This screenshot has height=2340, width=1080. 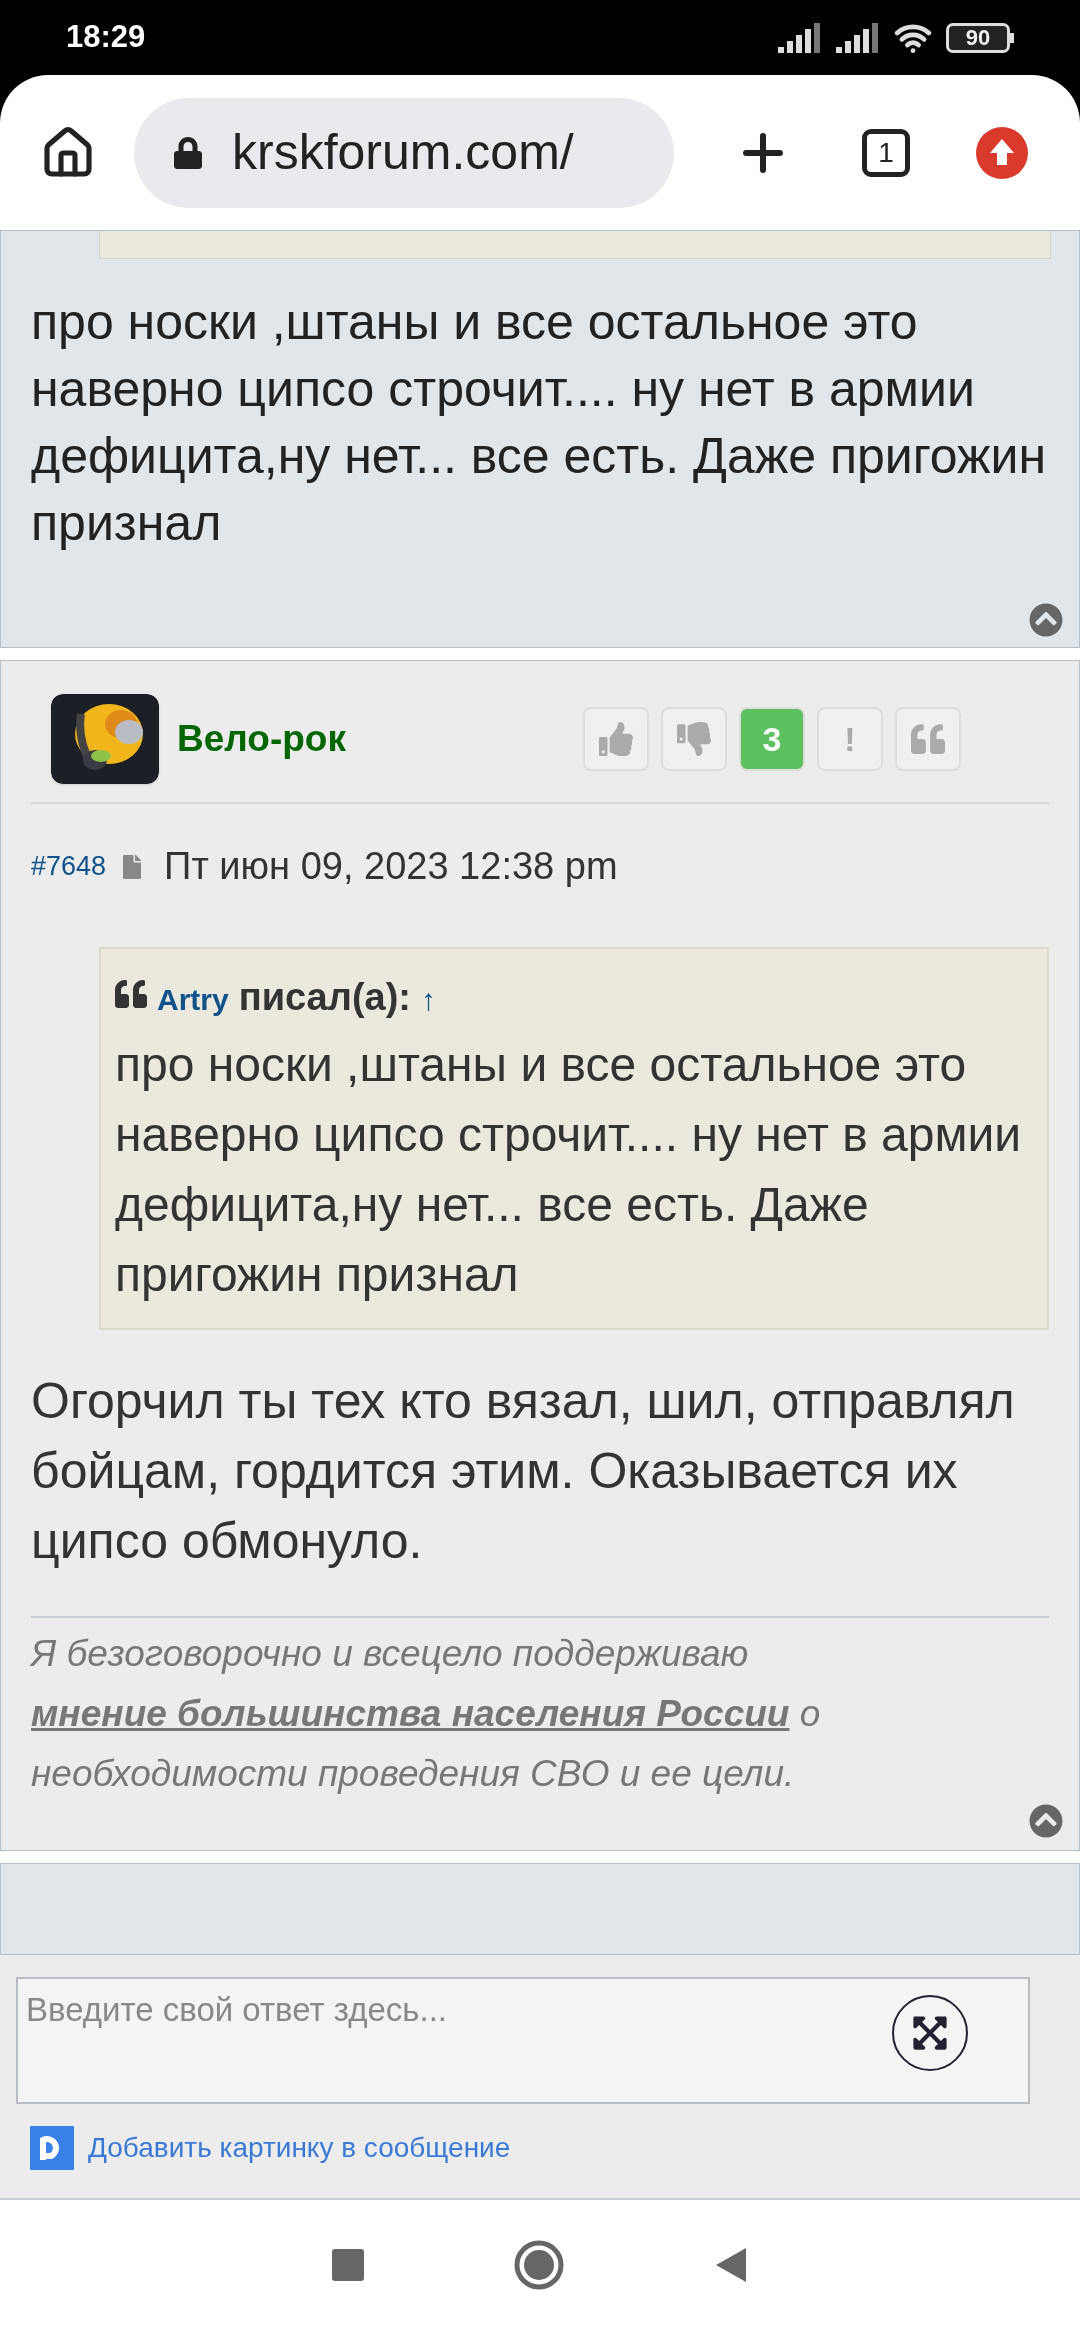 I want to click on clock: 18:29, so click(x=106, y=37).